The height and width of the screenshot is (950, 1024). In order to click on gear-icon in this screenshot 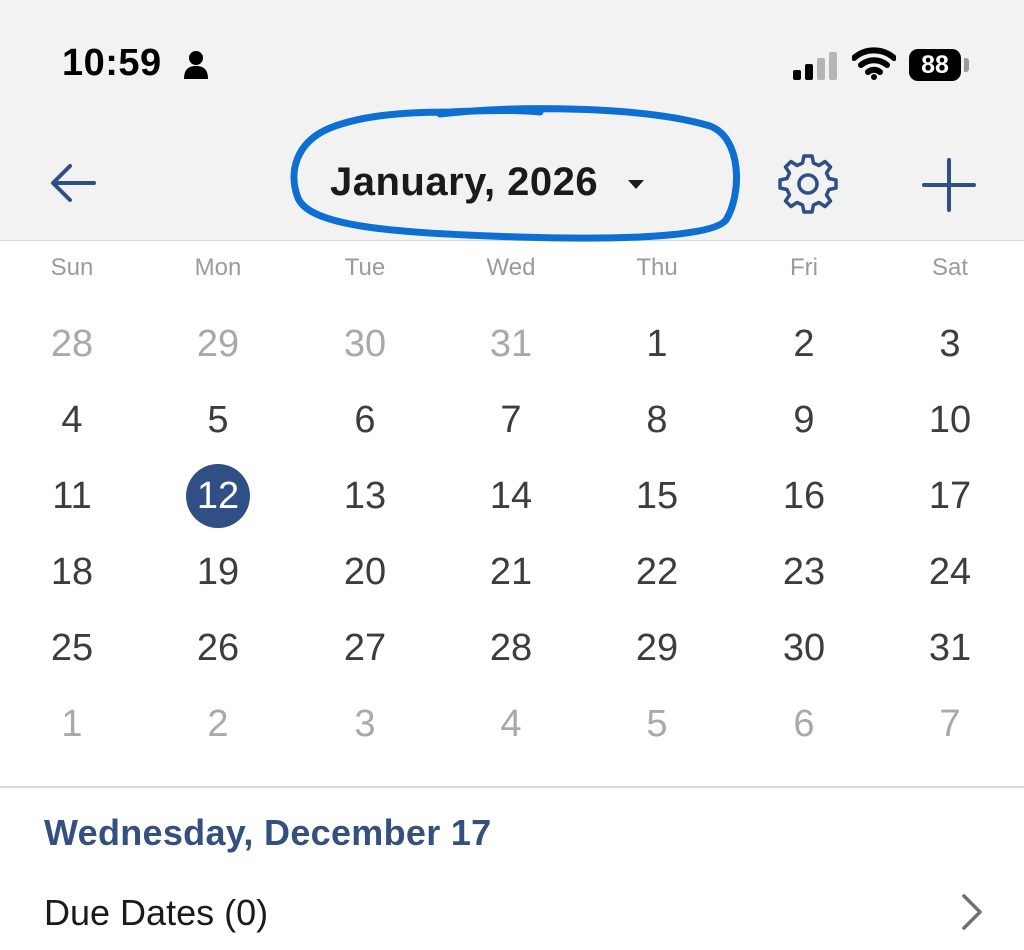, I will do `click(808, 182)`.